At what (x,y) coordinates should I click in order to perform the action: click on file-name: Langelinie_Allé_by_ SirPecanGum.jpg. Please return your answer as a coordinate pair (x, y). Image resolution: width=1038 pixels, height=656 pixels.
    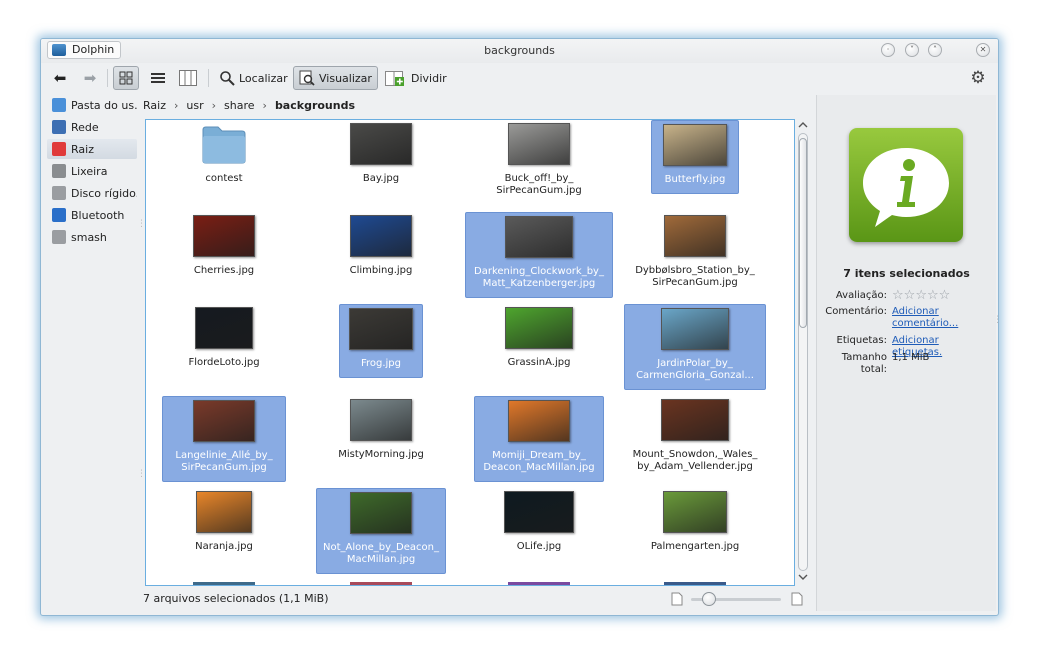
    Looking at the image, I should click on (224, 461).